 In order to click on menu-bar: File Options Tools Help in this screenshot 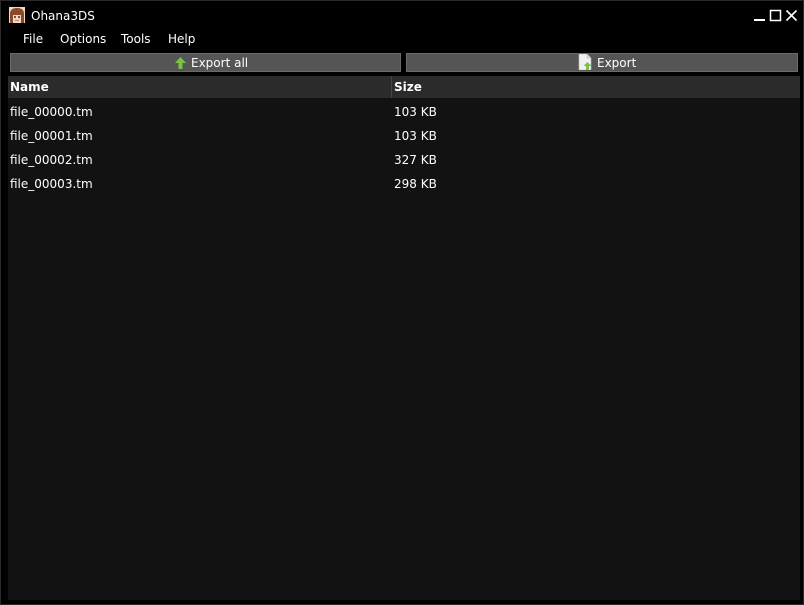, I will do `click(402, 39)`.